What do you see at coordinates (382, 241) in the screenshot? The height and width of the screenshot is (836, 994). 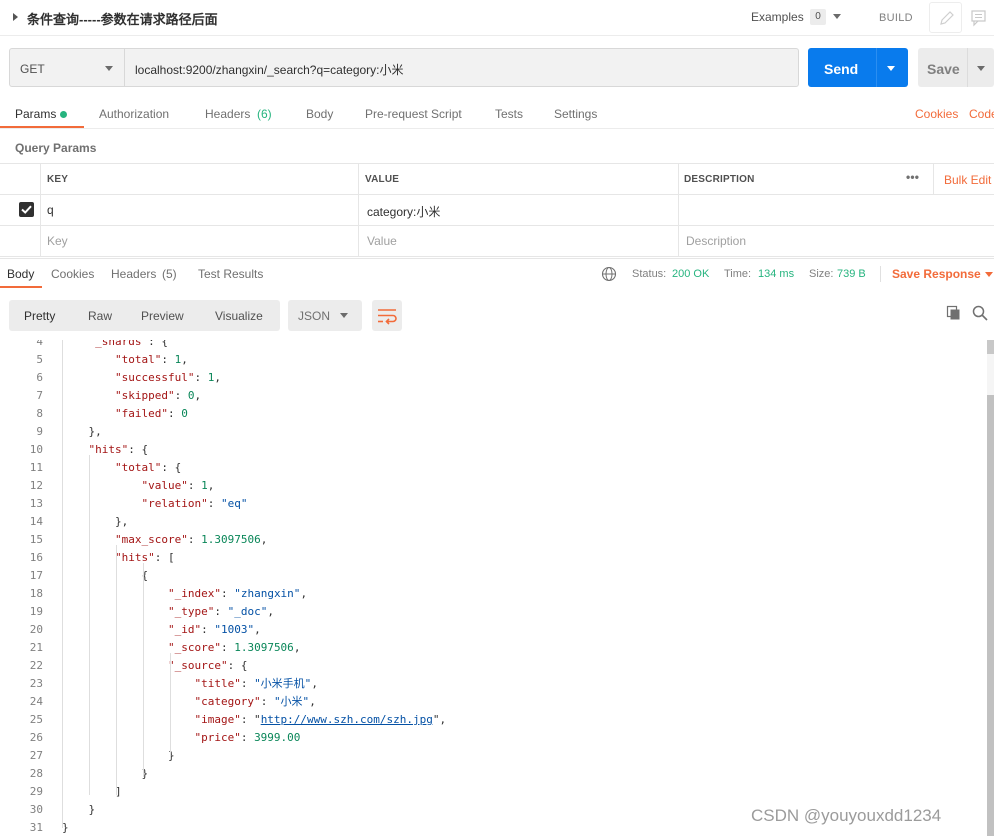 I see `new-param-value-input: Value` at bounding box center [382, 241].